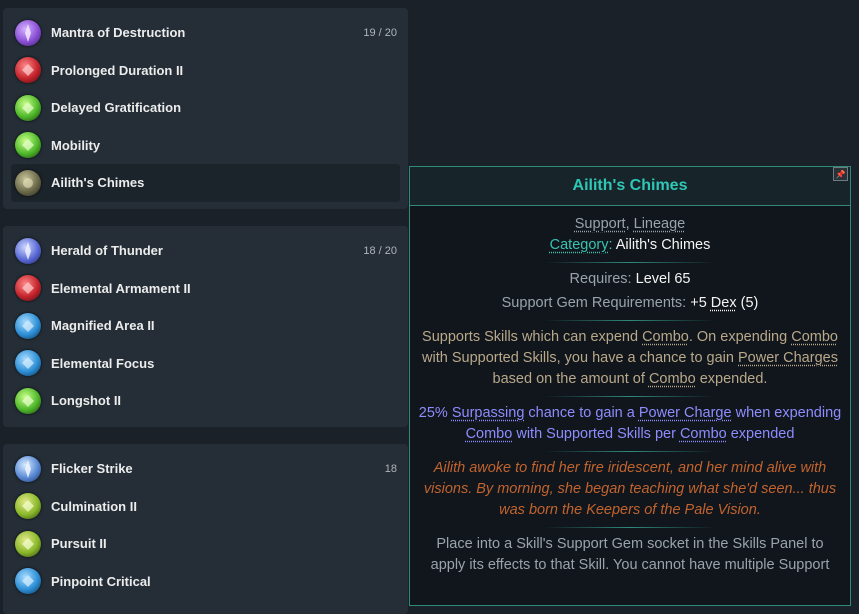 This screenshot has height=614, width=859. What do you see at coordinates (579, 245) in the screenshot?
I see `category-label: Category` at bounding box center [579, 245].